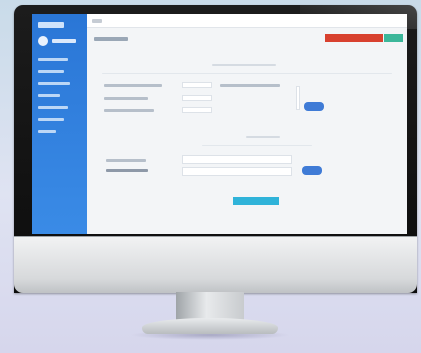 This screenshot has width=421, height=353. Describe the element at coordinates (210, 326) in the screenshot. I see `monitor-stand-base` at that location.